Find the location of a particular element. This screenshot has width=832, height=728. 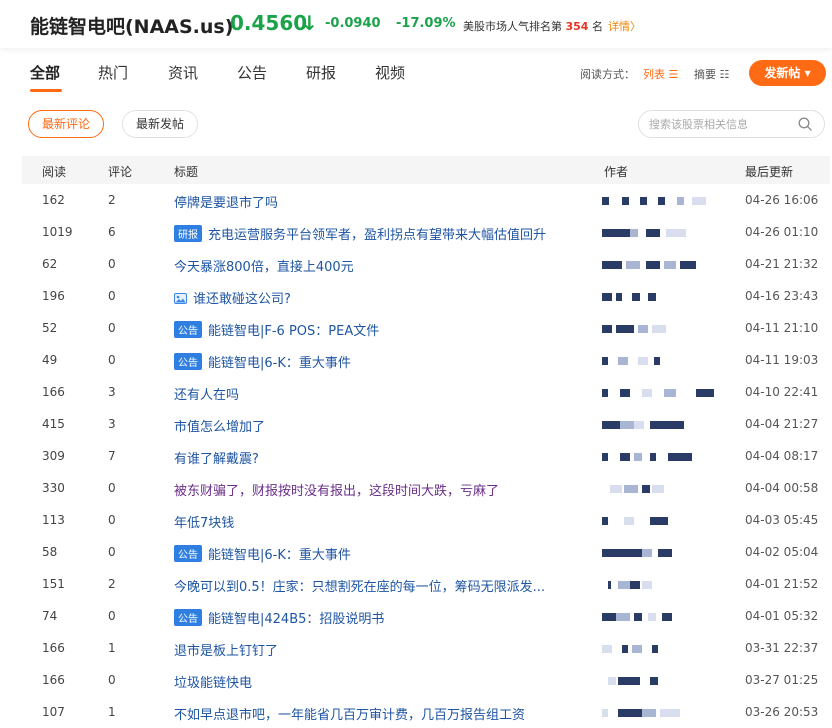

post-title: 年低7块钱 is located at coordinates (204, 521).